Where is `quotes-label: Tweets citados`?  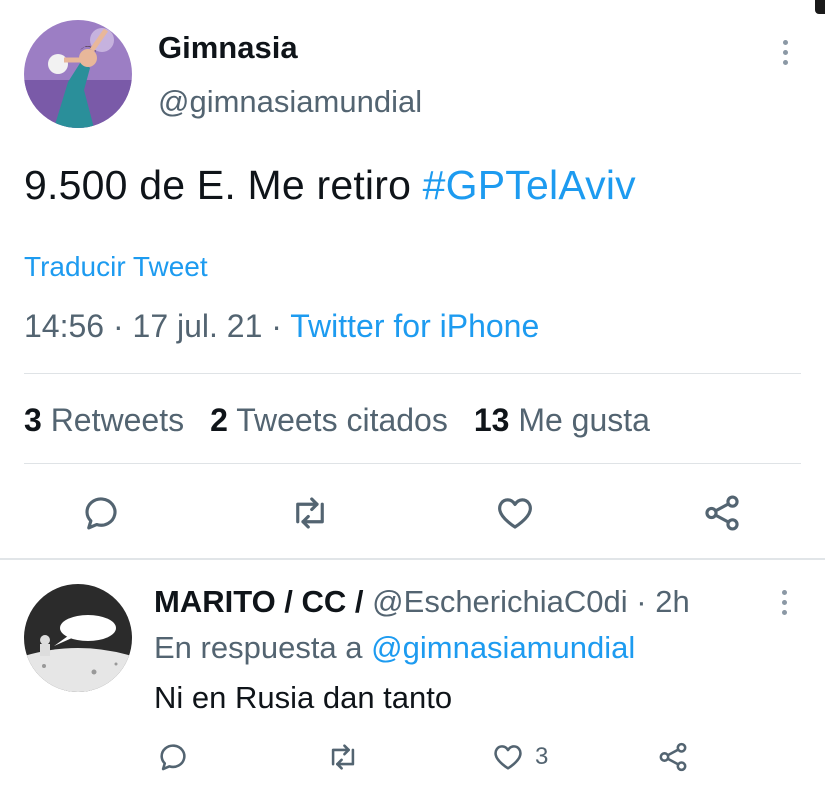
quotes-label: Tweets citados is located at coordinates (342, 420).